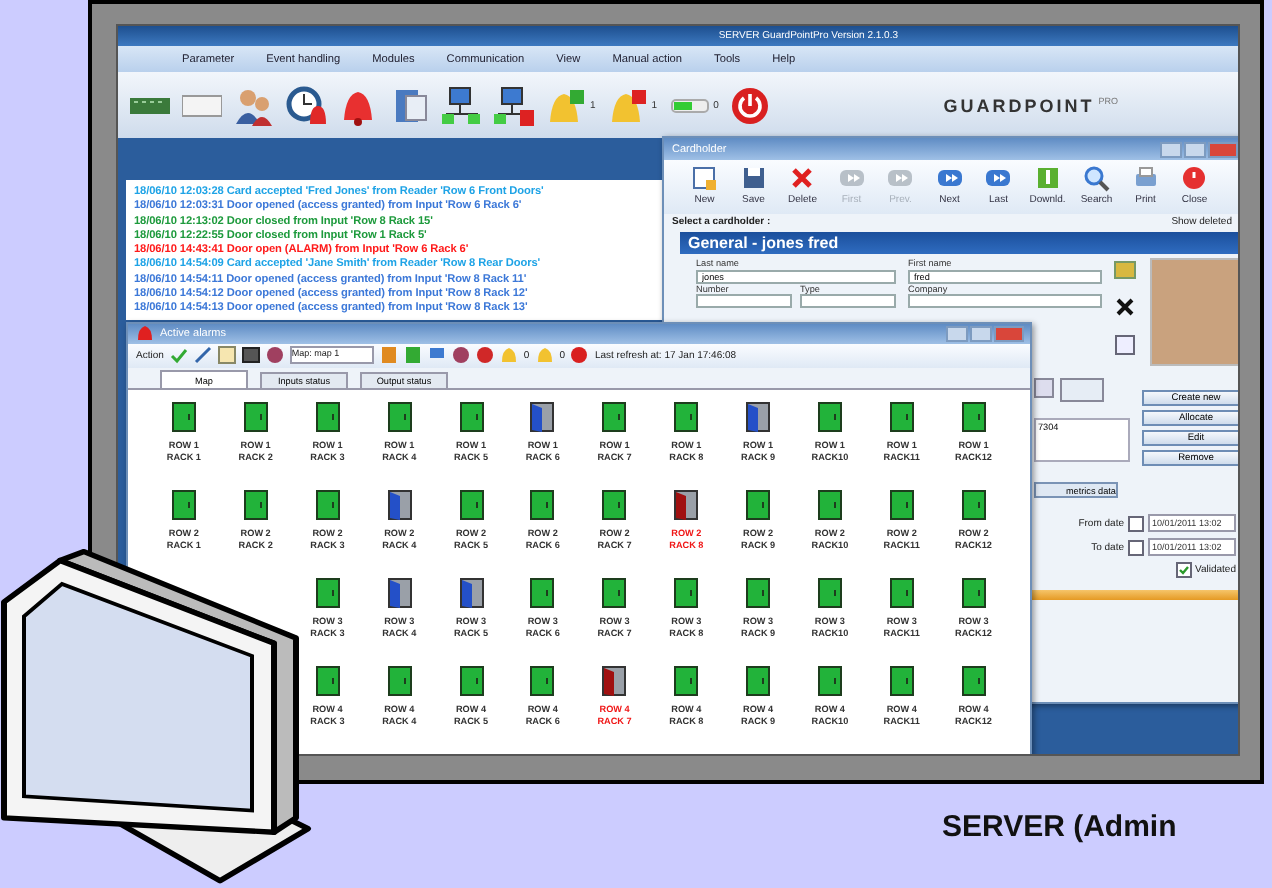  What do you see at coordinates (1005, 301) in the screenshot?
I see `company-field` at bounding box center [1005, 301].